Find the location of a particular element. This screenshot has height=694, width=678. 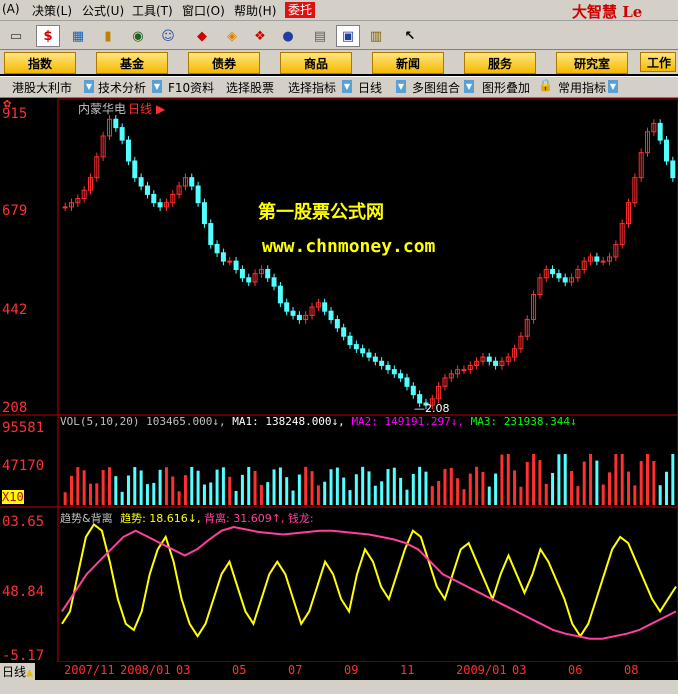

globe-icon: ● is located at coordinates (288, 36).